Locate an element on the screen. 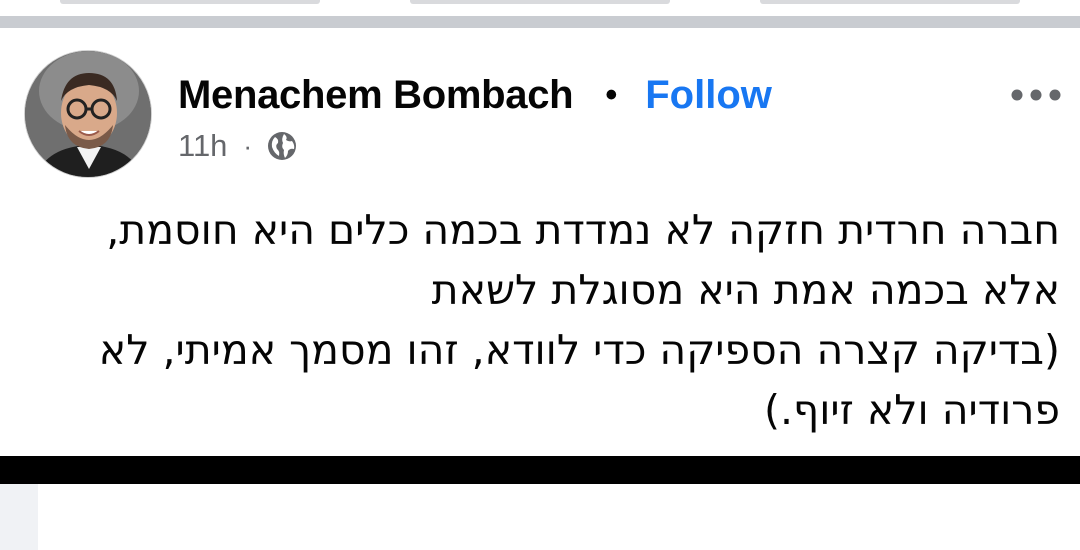 The width and height of the screenshot is (1080, 550). post-meta: 11h · is located at coordinates (238, 146).